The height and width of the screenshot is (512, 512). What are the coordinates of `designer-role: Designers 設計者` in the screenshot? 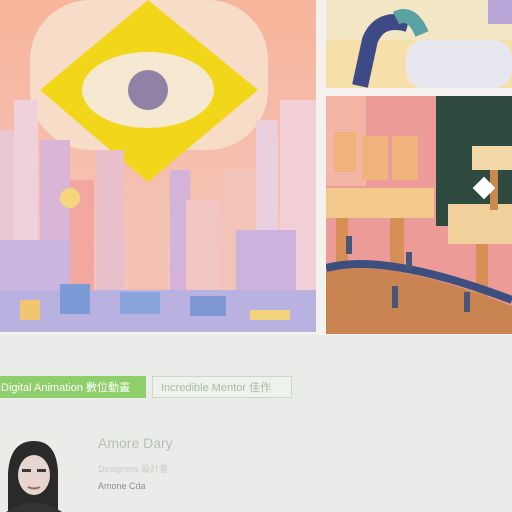 It's located at (133, 469).